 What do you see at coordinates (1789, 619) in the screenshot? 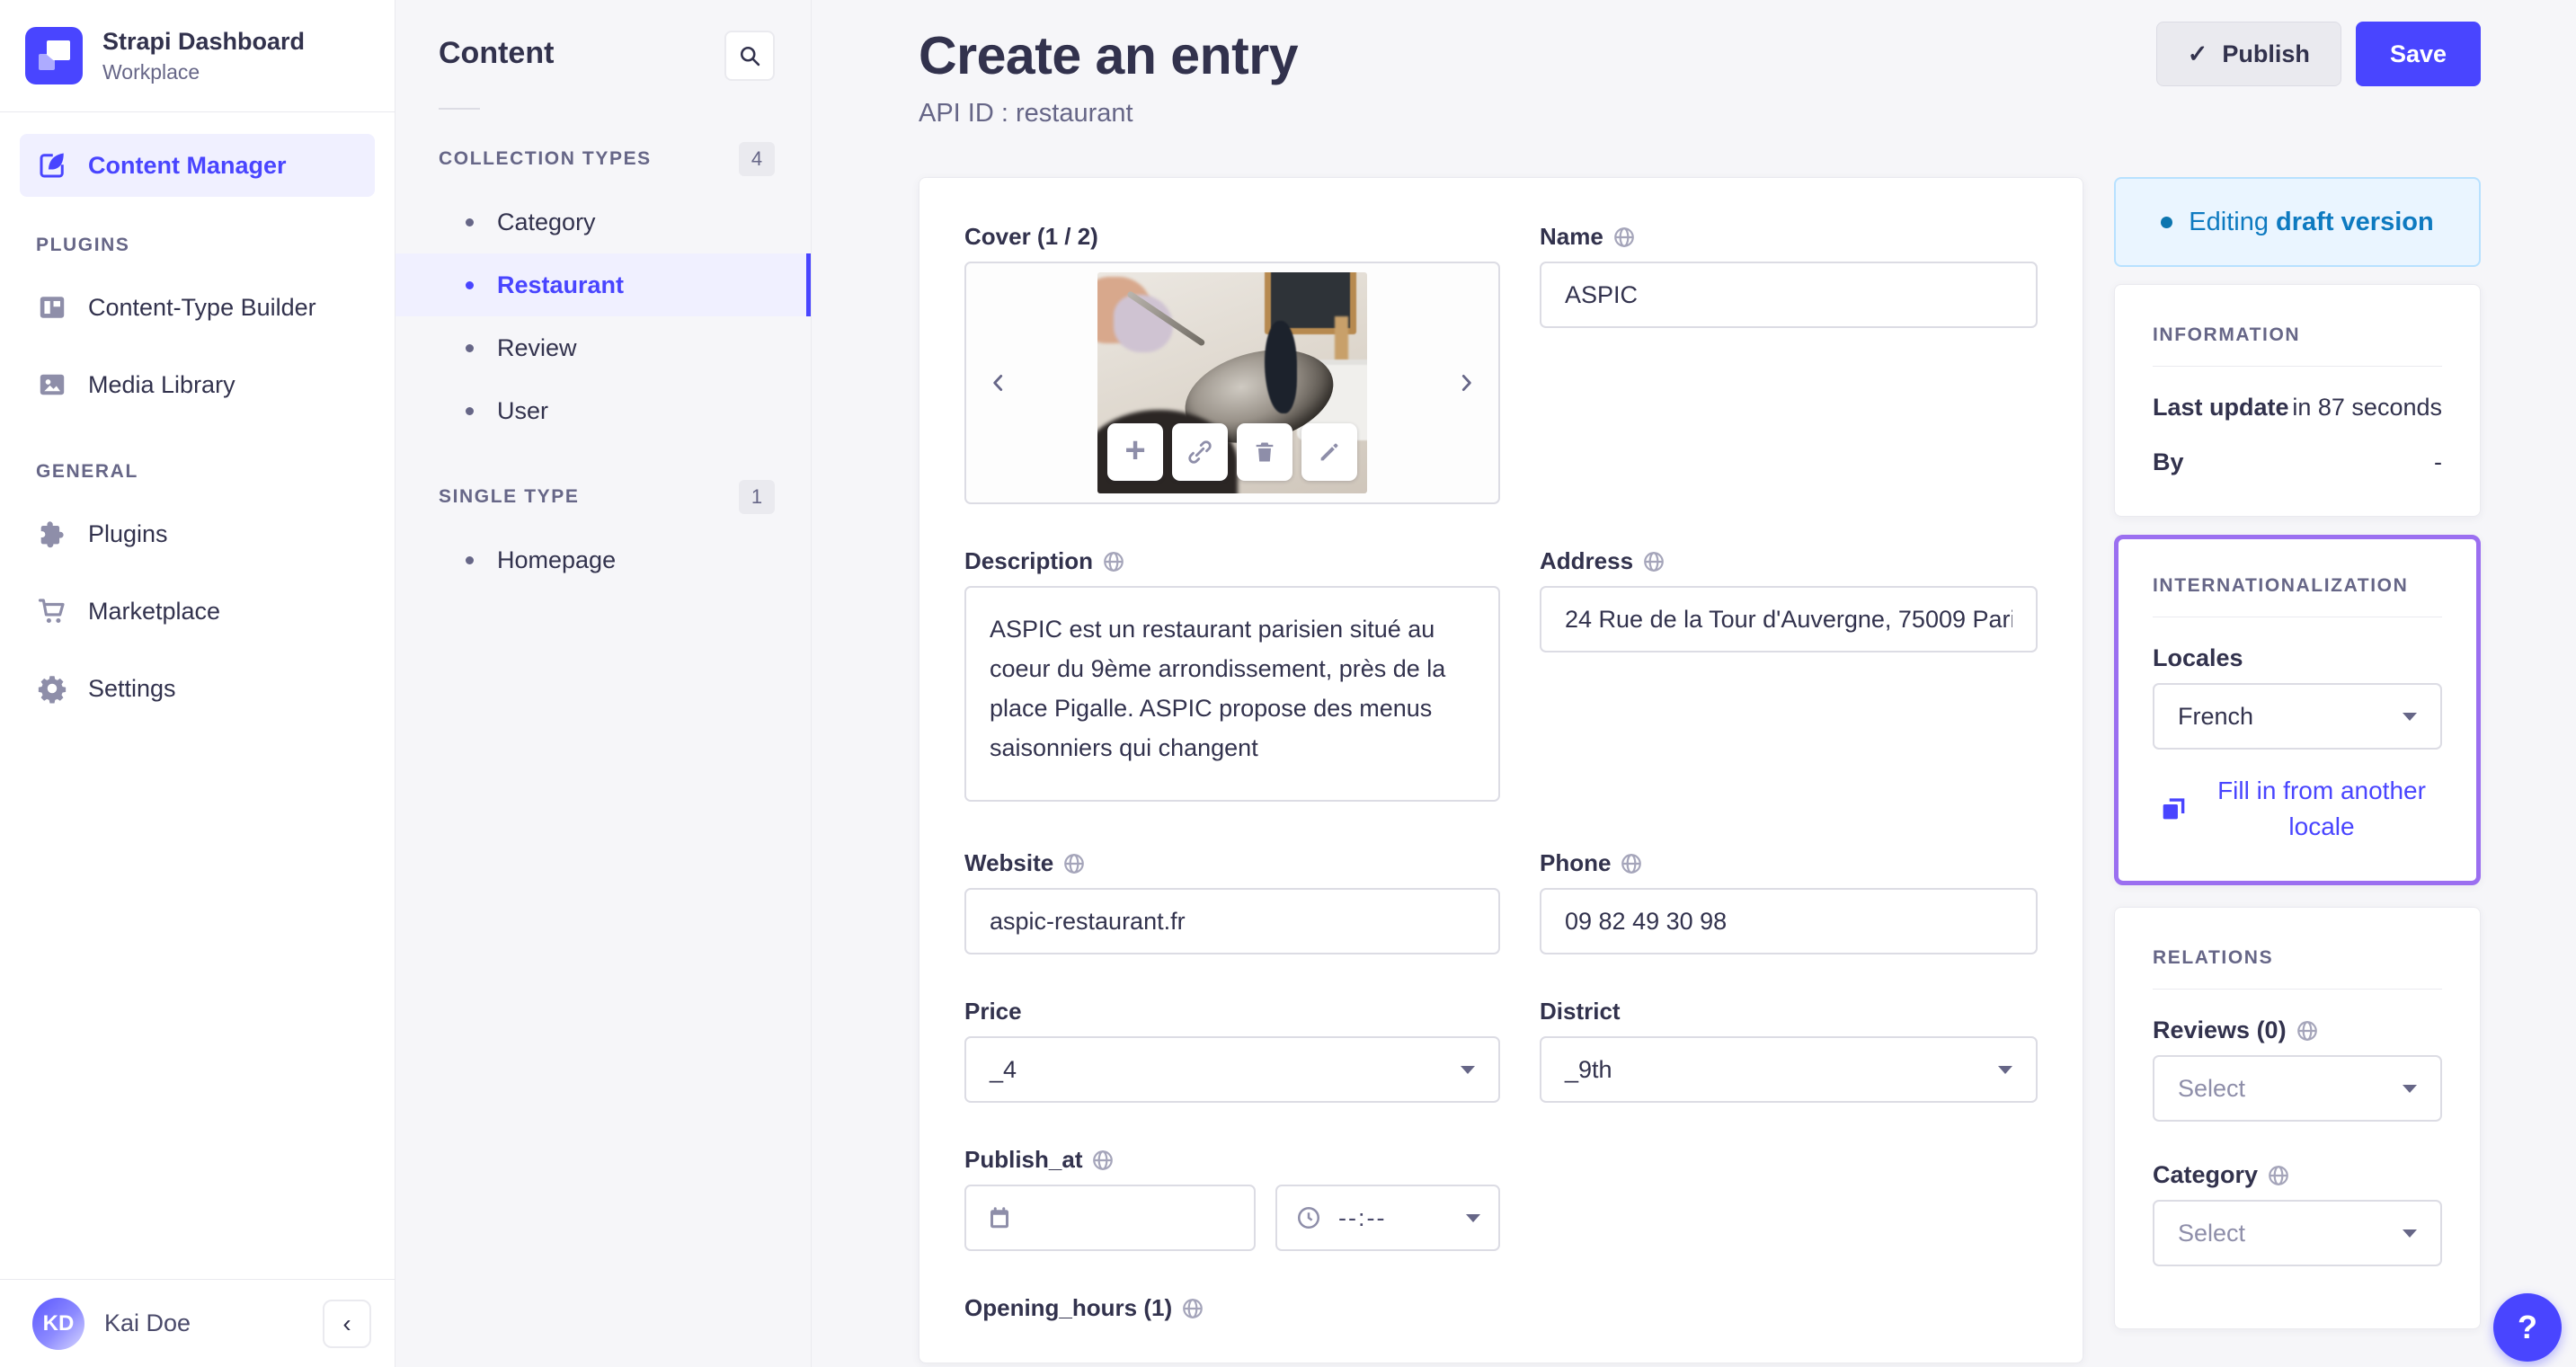
I see `address-input` at bounding box center [1789, 619].